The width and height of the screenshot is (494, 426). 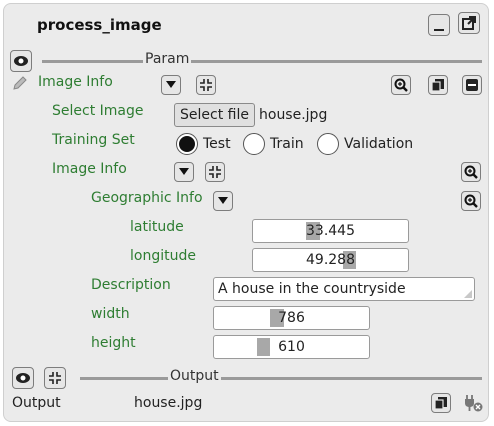 What do you see at coordinates (93, 140) in the screenshot?
I see `training-set-label: Training Set` at bounding box center [93, 140].